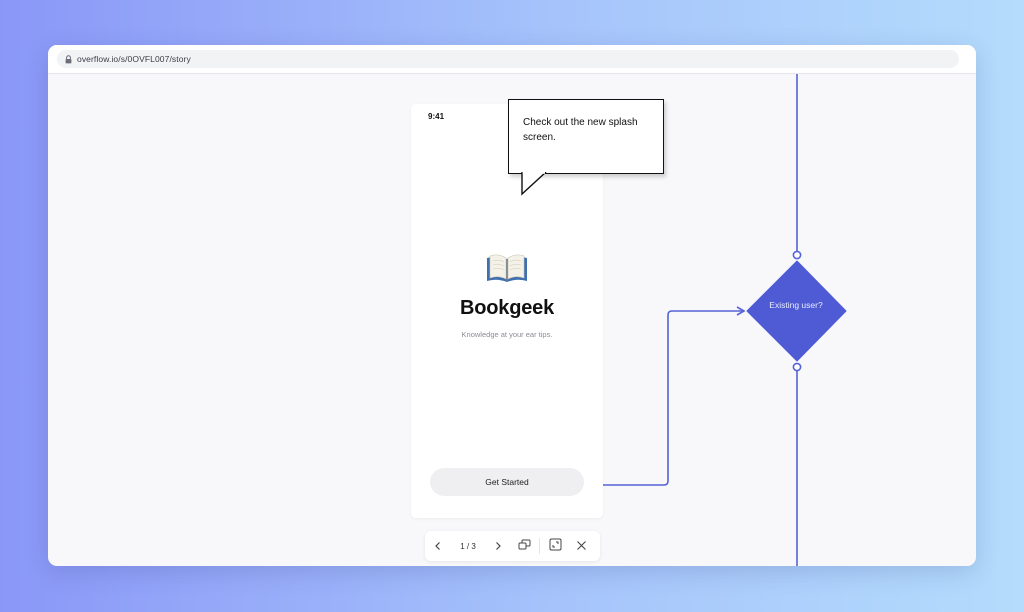  I want to click on present-icon, so click(524, 546).